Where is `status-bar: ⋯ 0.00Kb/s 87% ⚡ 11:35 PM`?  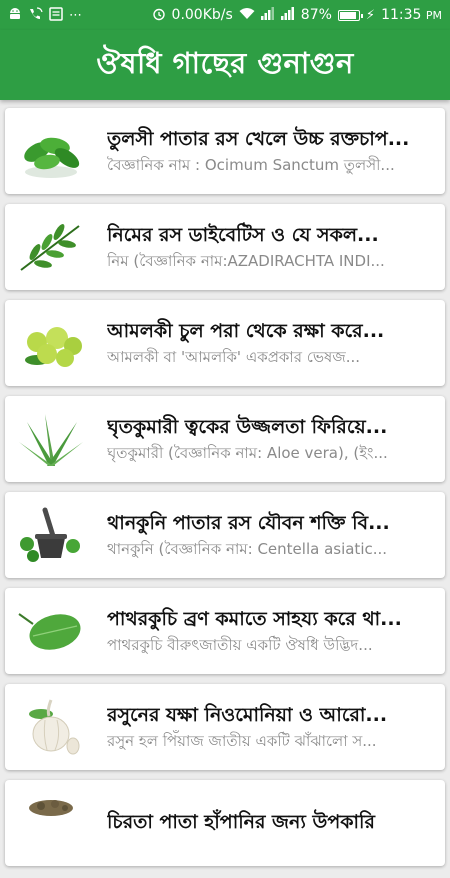 status-bar: ⋯ 0.00Kb/s 87% ⚡ 11:35 PM is located at coordinates (225, 15).